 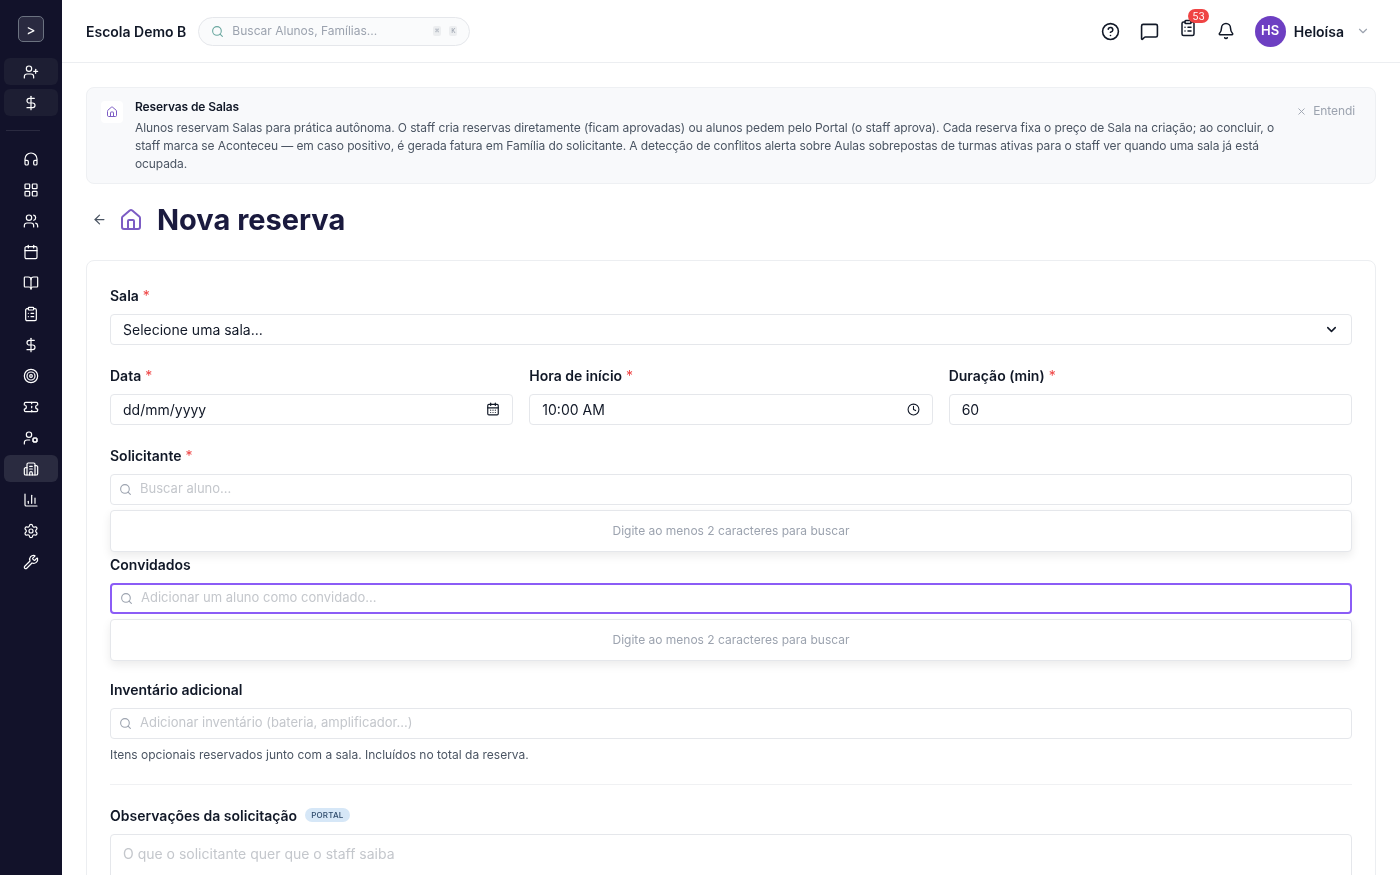 What do you see at coordinates (31, 158) in the screenshot?
I see `headset-icon` at bounding box center [31, 158].